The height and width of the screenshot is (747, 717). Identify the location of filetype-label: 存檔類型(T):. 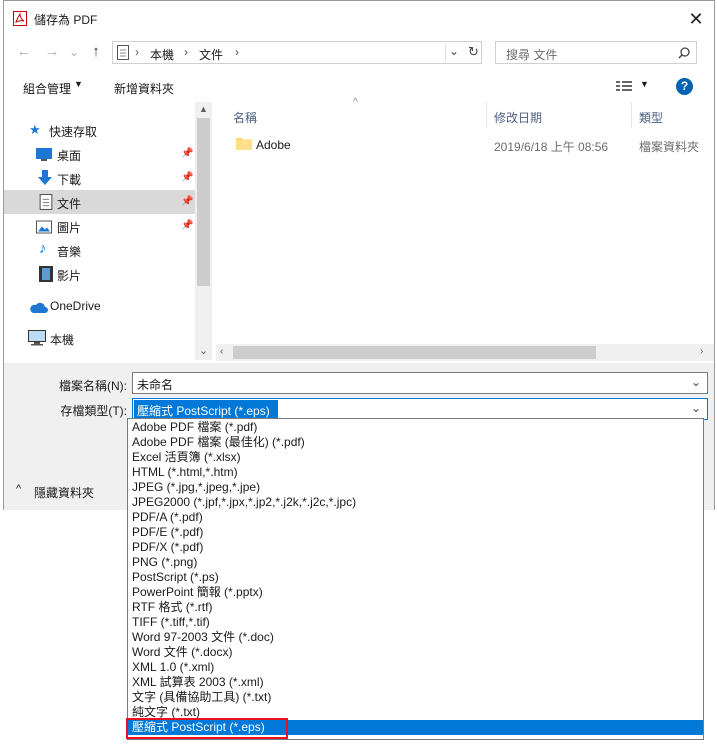
(93, 411).